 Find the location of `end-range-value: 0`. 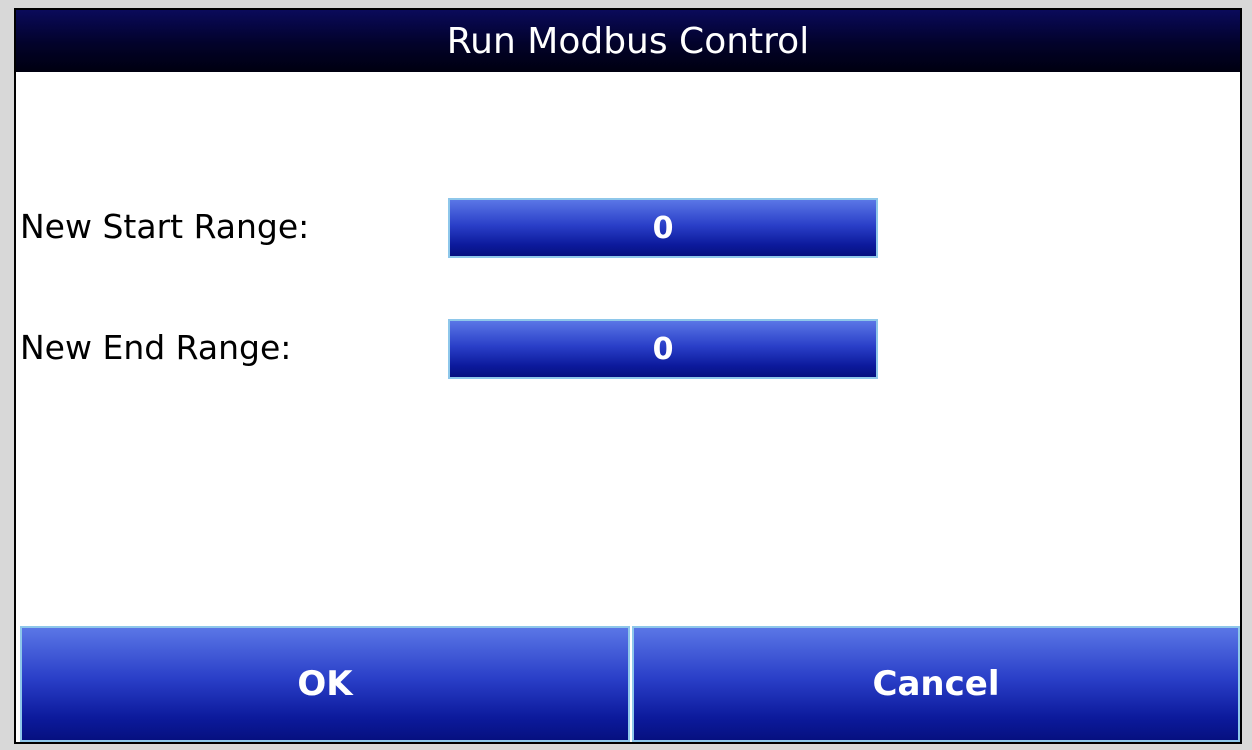

end-range-value: 0 is located at coordinates (663, 349).